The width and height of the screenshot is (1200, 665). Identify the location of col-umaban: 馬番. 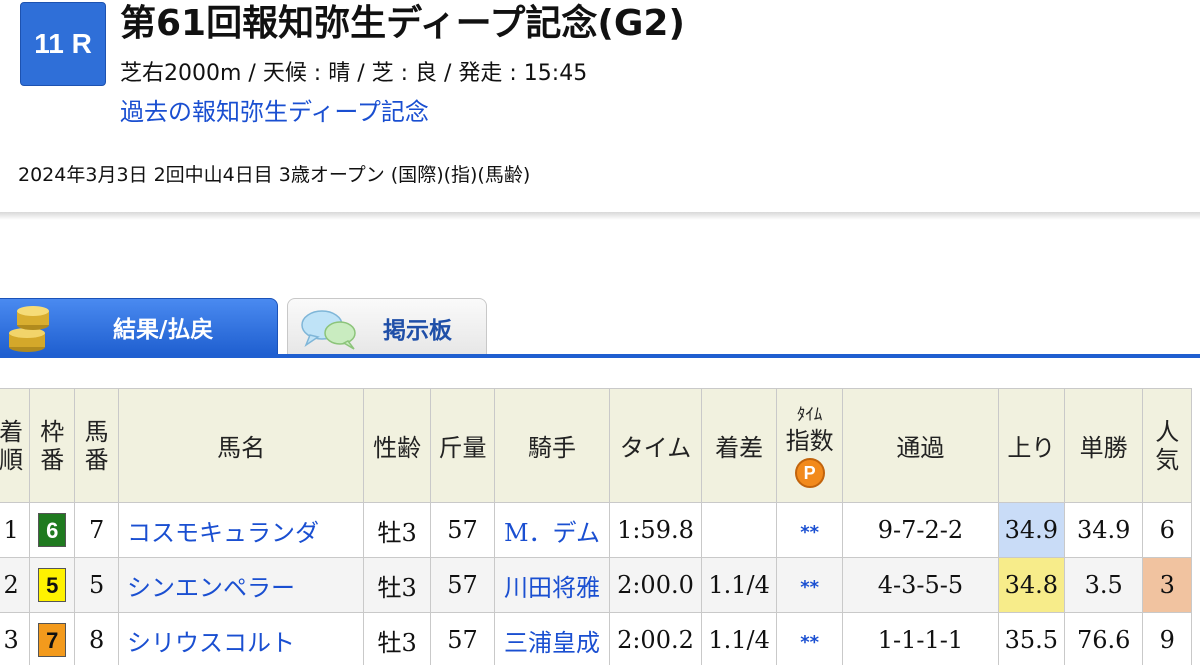
(96, 445).